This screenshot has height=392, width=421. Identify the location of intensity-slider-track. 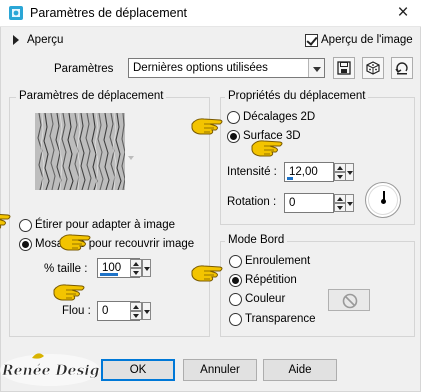
(290, 178).